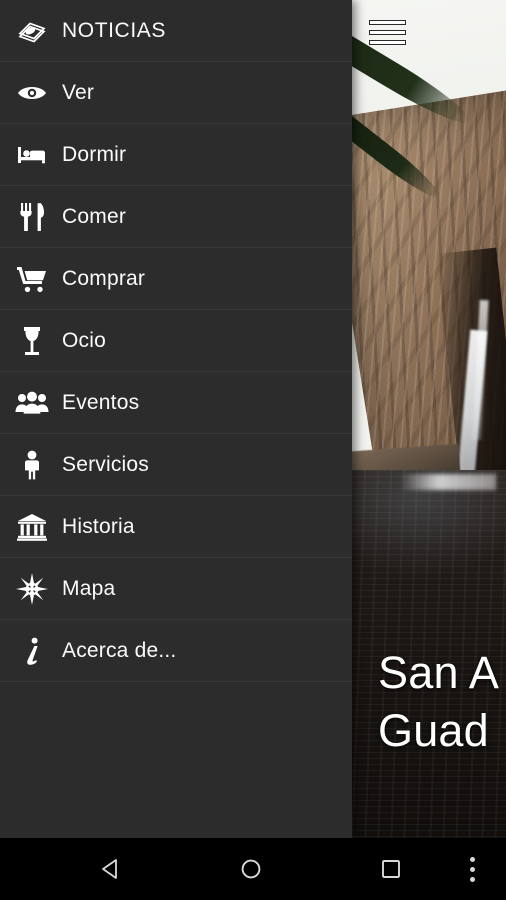 The image size is (506, 900). I want to click on bed-icon, so click(32, 155).